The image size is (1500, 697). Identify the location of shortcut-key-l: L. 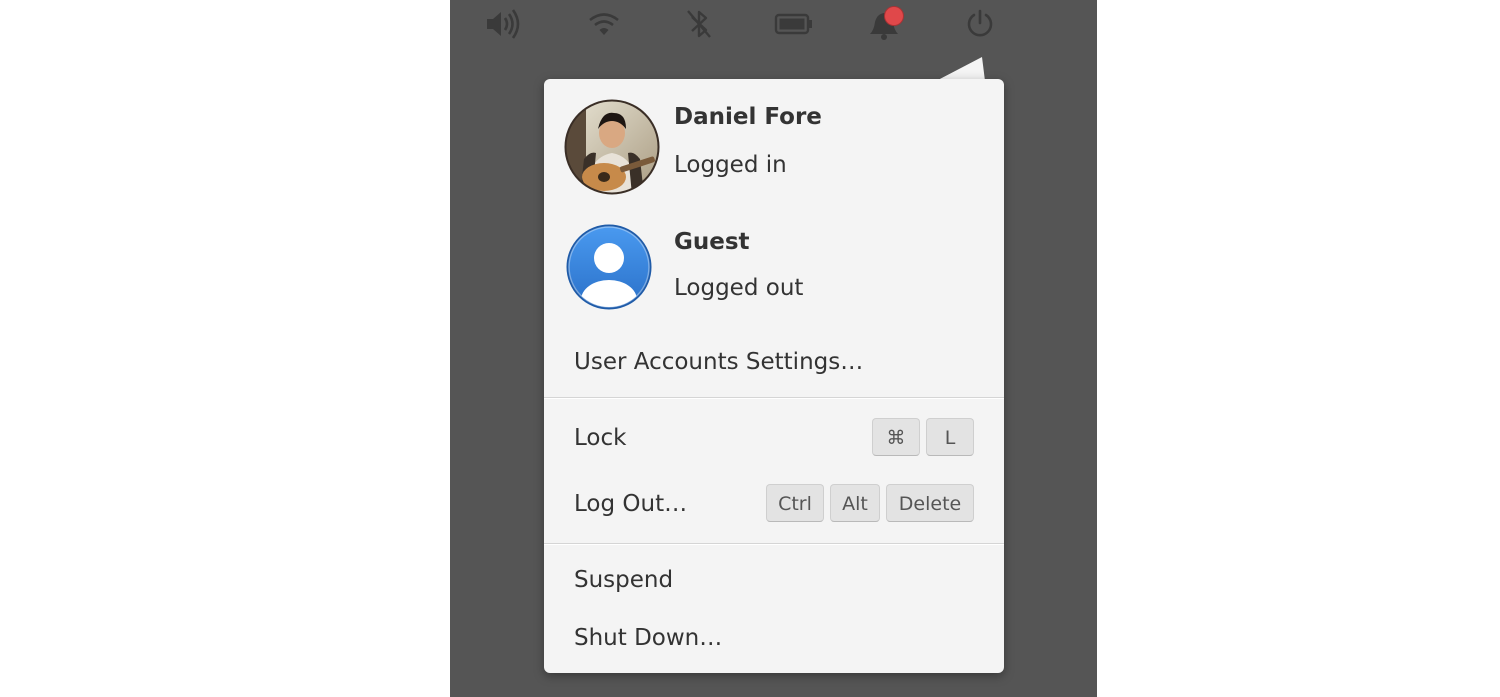
(950, 437).